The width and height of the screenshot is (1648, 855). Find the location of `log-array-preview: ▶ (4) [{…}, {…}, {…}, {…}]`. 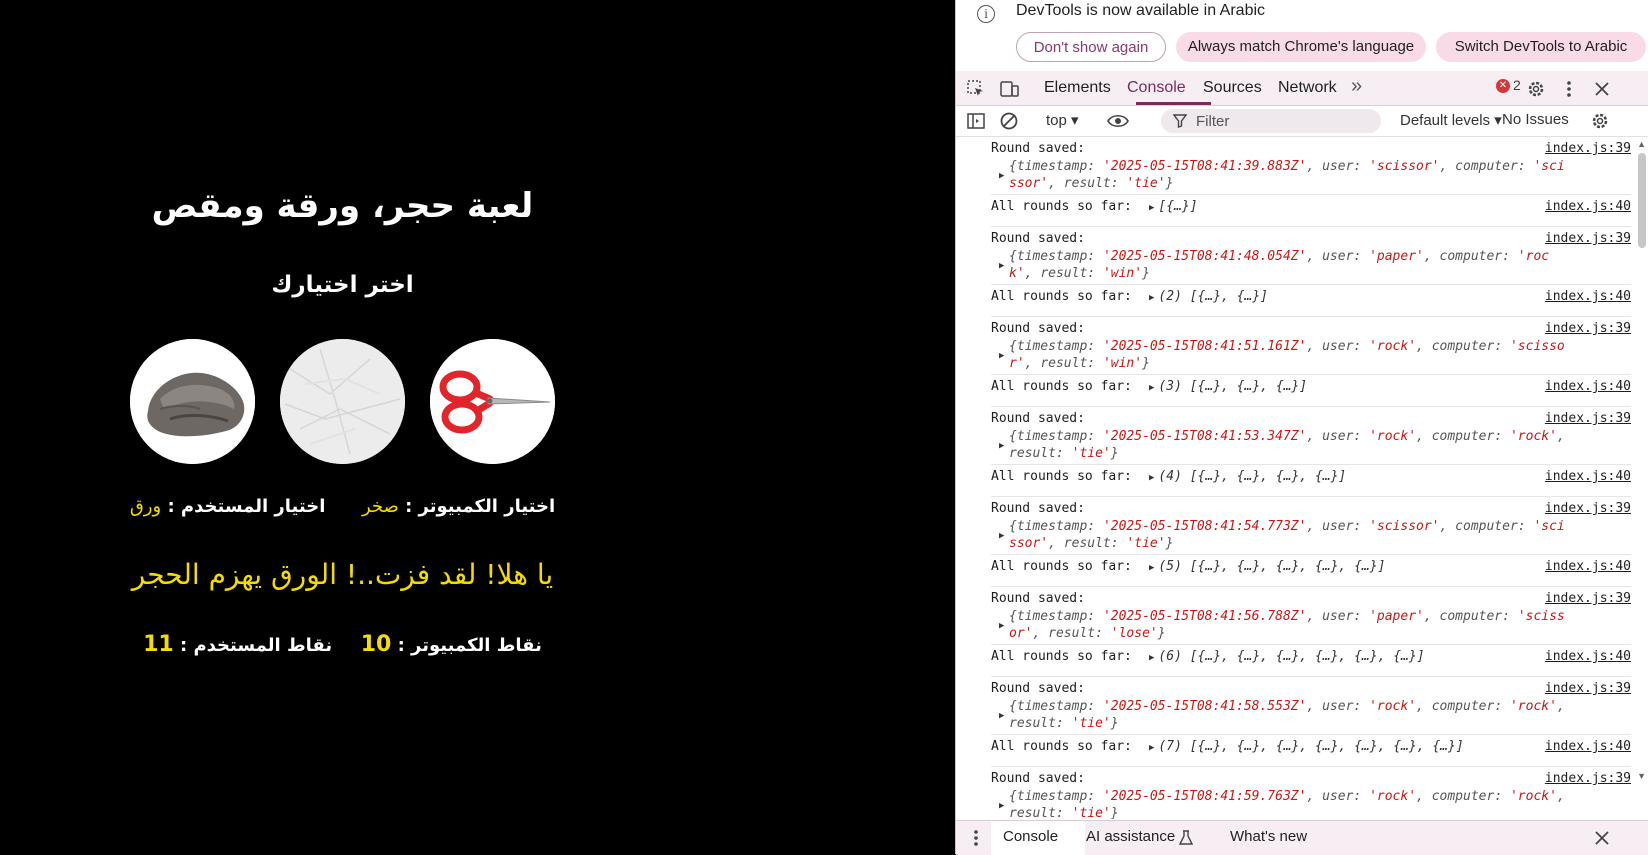

log-array-preview: ▶ (4) [{…}, {…}, {…}, {…}] is located at coordinates (1247, 476).